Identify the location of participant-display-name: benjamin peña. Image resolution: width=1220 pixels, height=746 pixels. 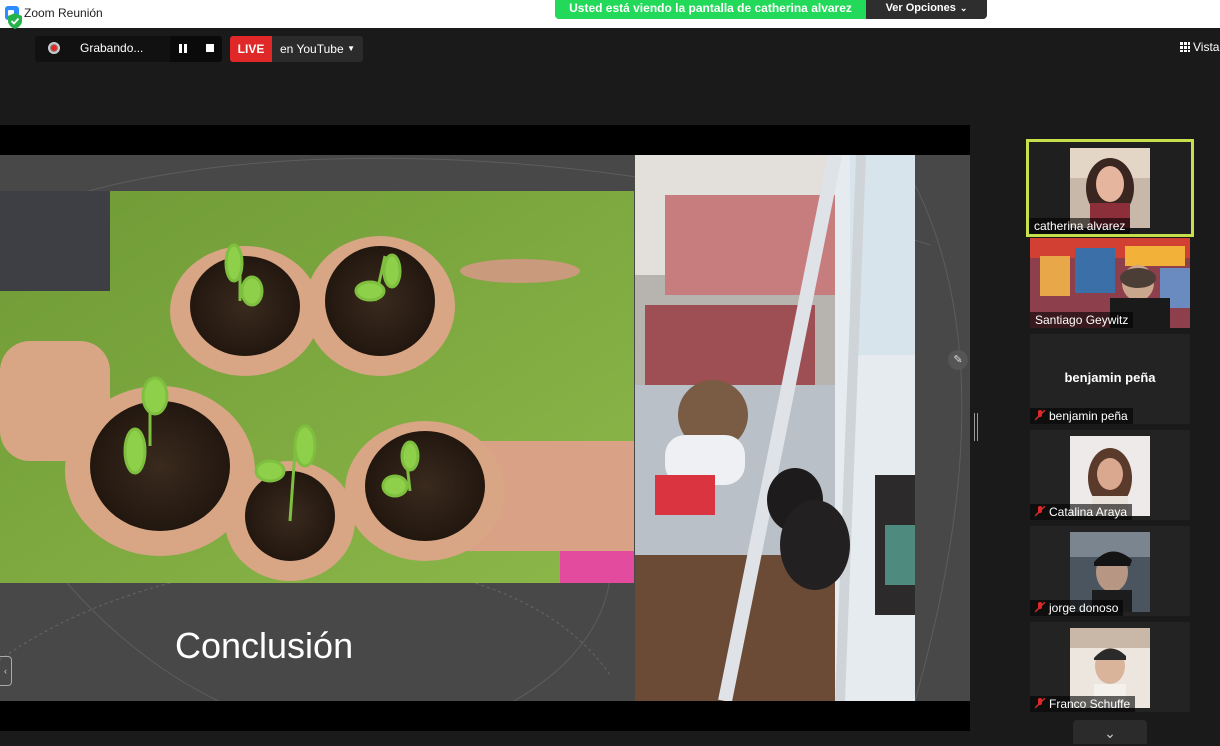
(1110, 377).